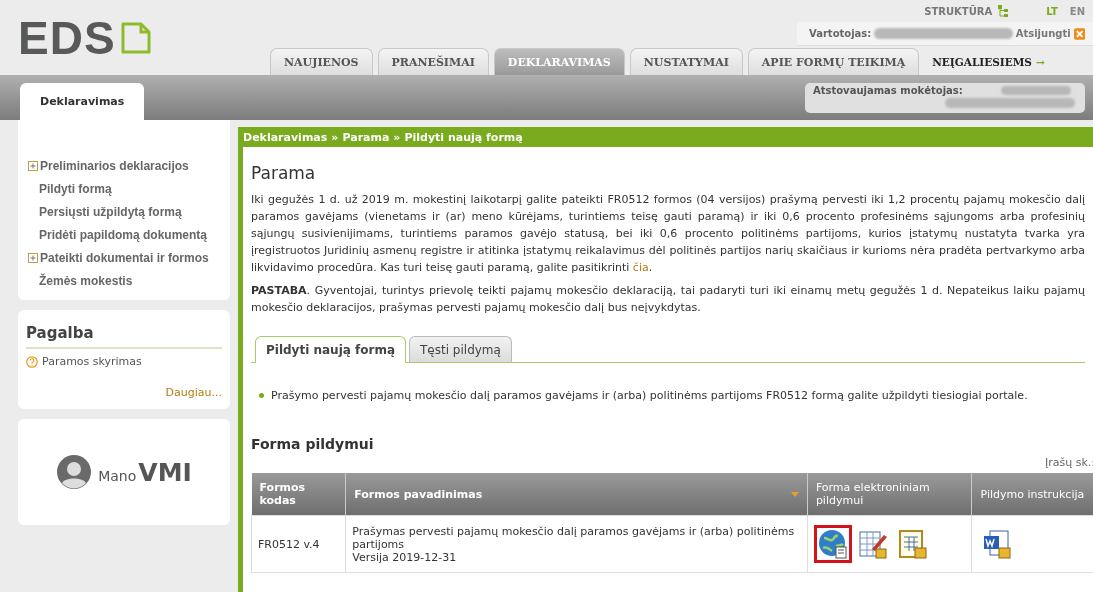 The height and width of the screenshot is (592, 1093). Describe the element at coordinates (82, 101) in the screenshot. I see `section-tab: Deklaravimas` at that location.